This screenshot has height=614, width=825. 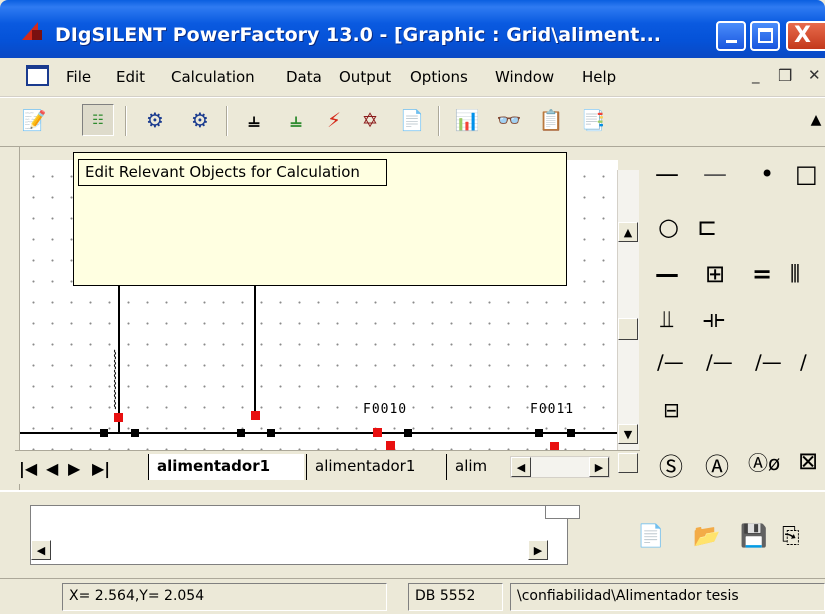 What do you see at coordinates (707, 227) in the screenshot?
I see `bracket-icon: ⊏` at bounding box center [707, 227].